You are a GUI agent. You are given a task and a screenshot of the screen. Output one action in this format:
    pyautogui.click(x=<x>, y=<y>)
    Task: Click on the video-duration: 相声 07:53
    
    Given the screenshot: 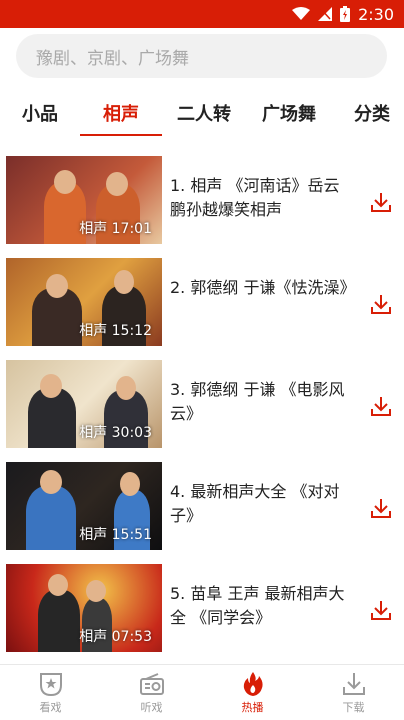 What is the action you would take?
    pyautogui.click(x=115, y=637)
    